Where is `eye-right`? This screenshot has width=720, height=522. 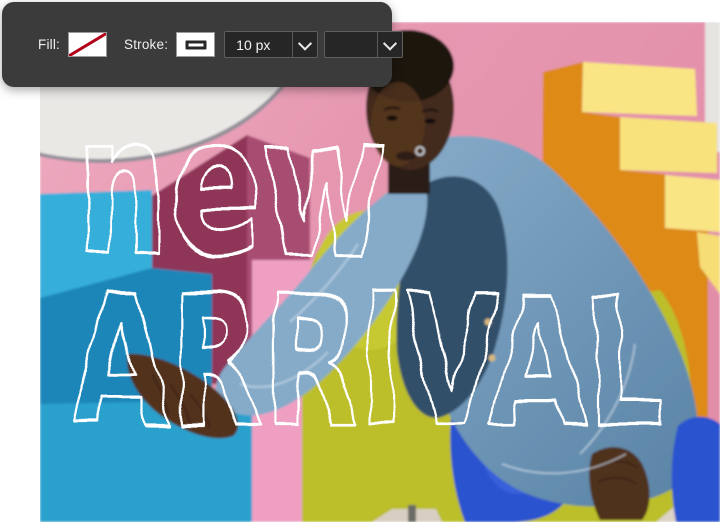
eye-right is located at coordinates (430, 121).